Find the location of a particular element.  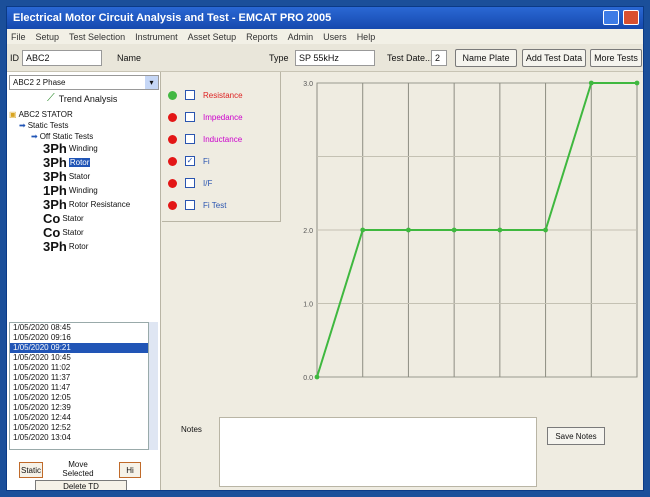

tree-node: 3Ph Rotor Resistance is located at coordinates (86, 204).